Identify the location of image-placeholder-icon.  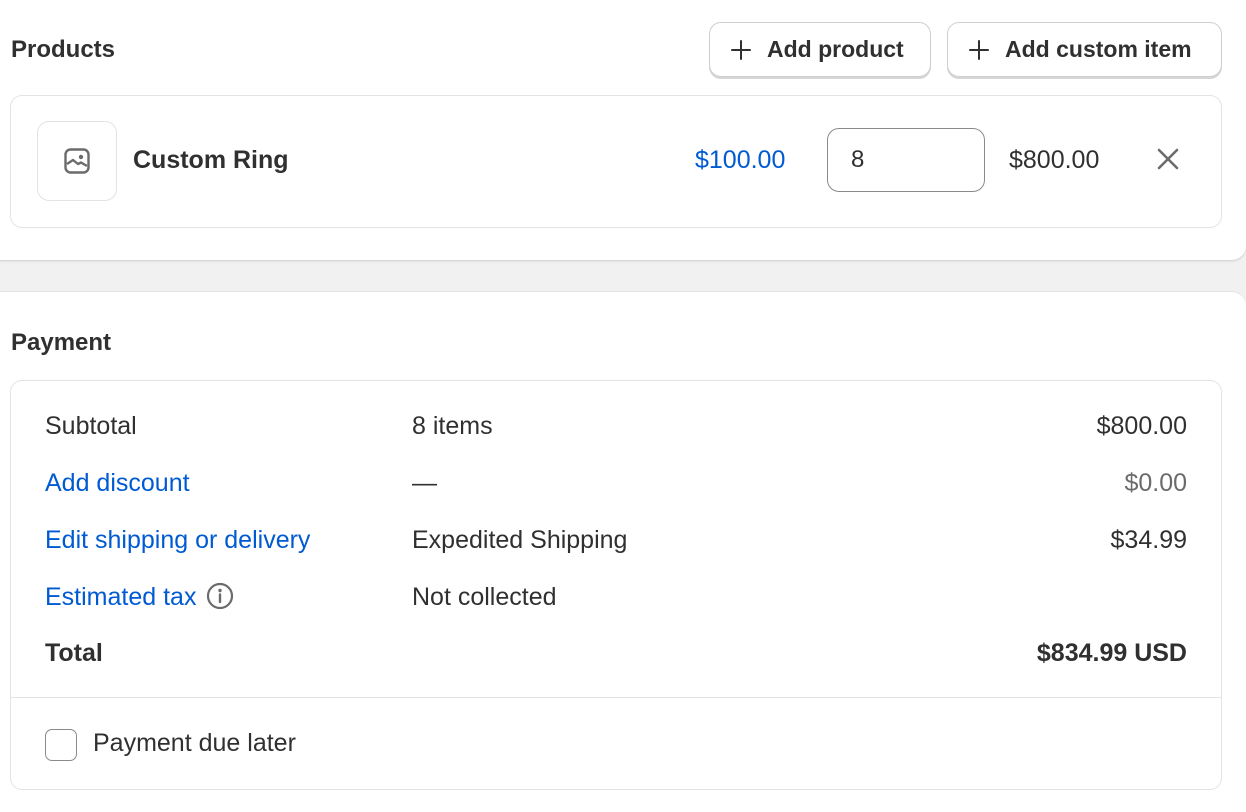
(77, 161).